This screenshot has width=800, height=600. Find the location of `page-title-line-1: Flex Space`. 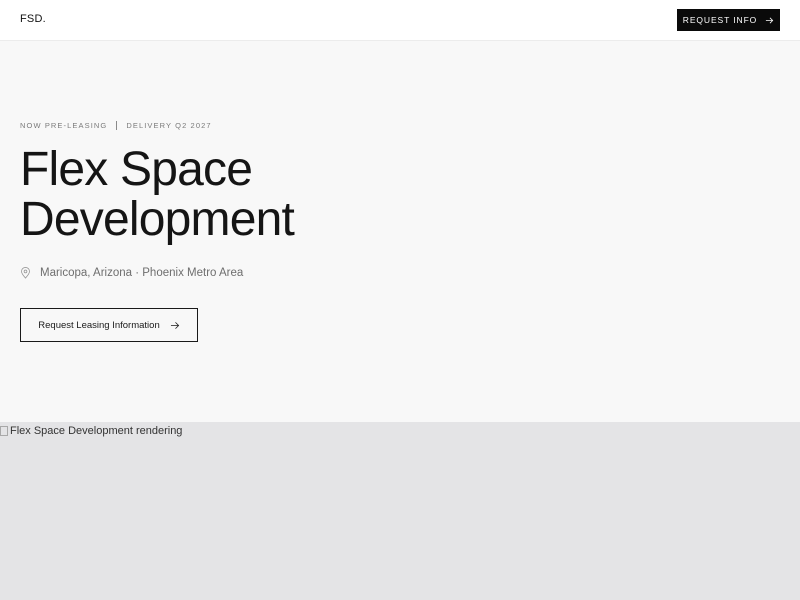

page-title-line-1: Flex Space is located at coordinates (136, 169).